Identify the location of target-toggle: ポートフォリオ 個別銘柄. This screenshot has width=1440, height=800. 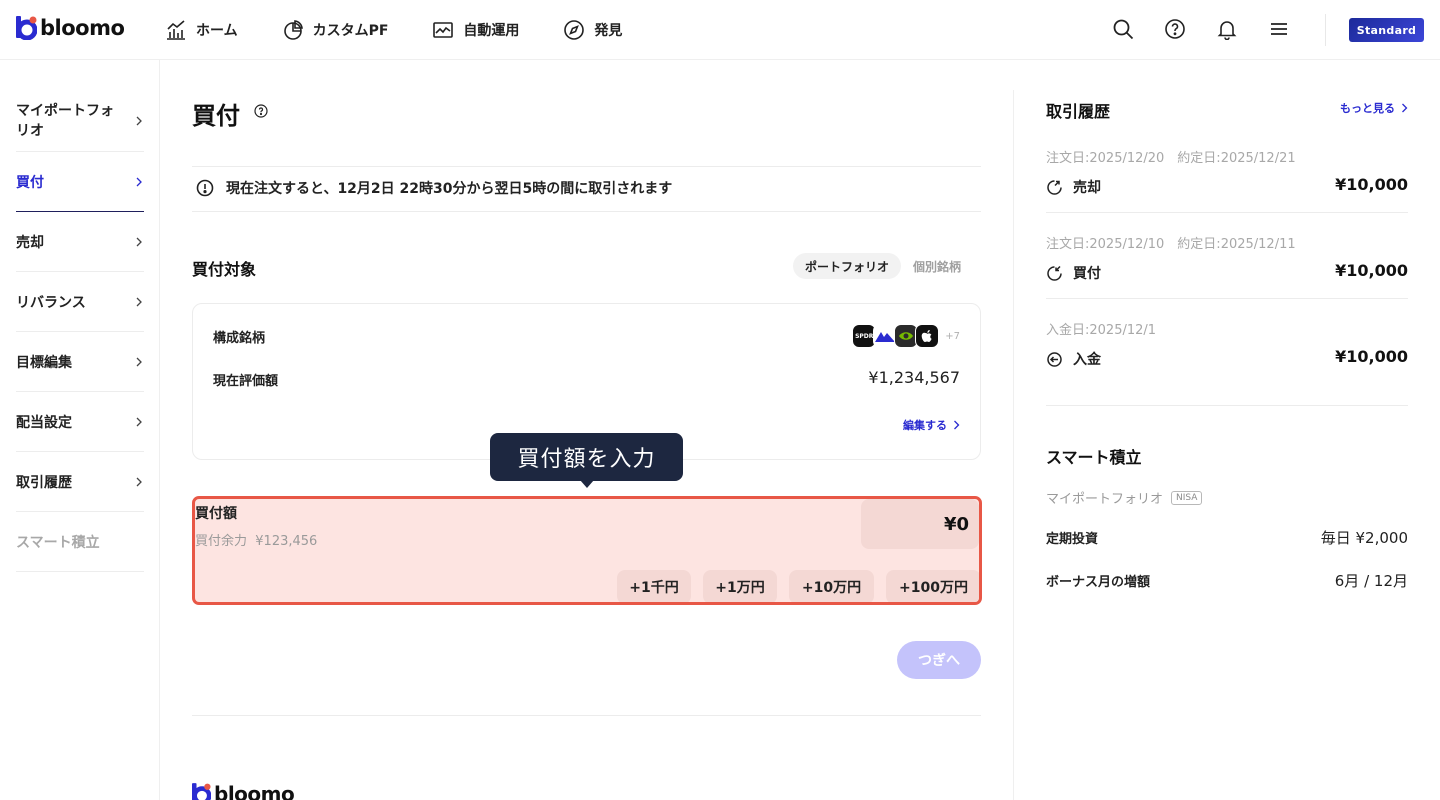
(883, 266).